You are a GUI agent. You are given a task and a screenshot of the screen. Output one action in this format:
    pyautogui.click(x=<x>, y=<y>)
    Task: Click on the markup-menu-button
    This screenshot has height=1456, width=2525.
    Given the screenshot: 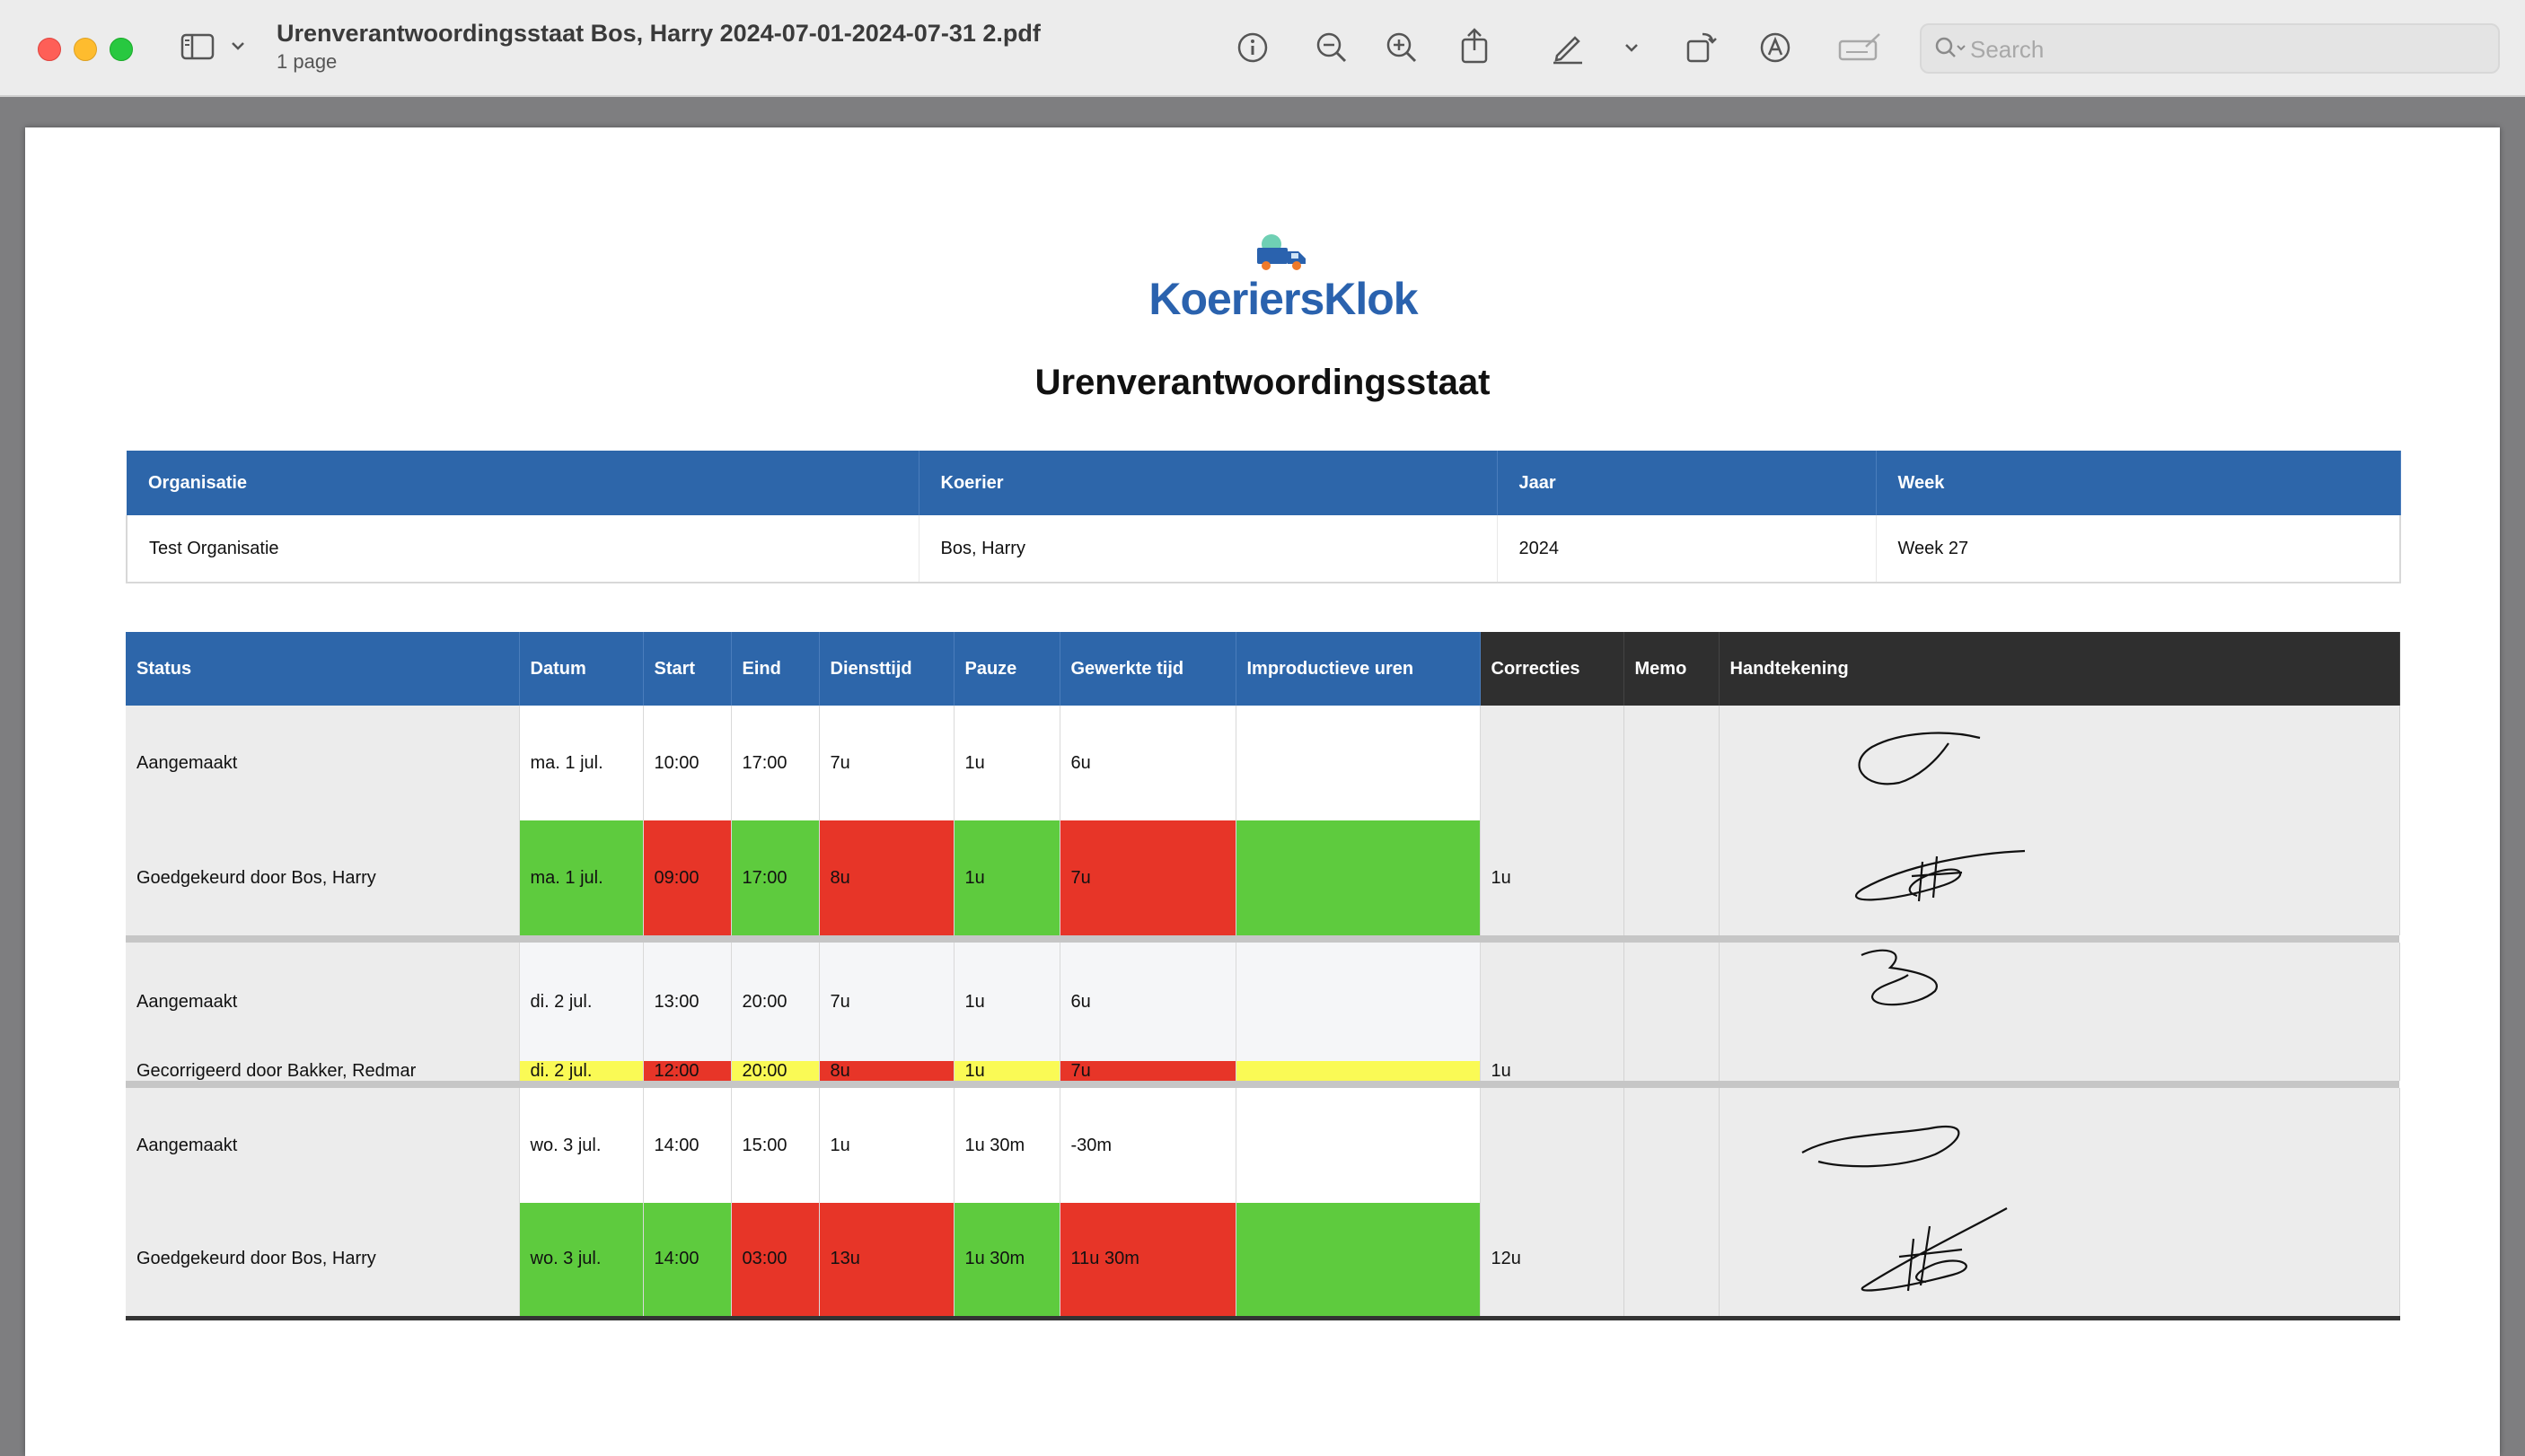 What is the action you would take?
    pyautogui.click(x=1632, y=47)
    